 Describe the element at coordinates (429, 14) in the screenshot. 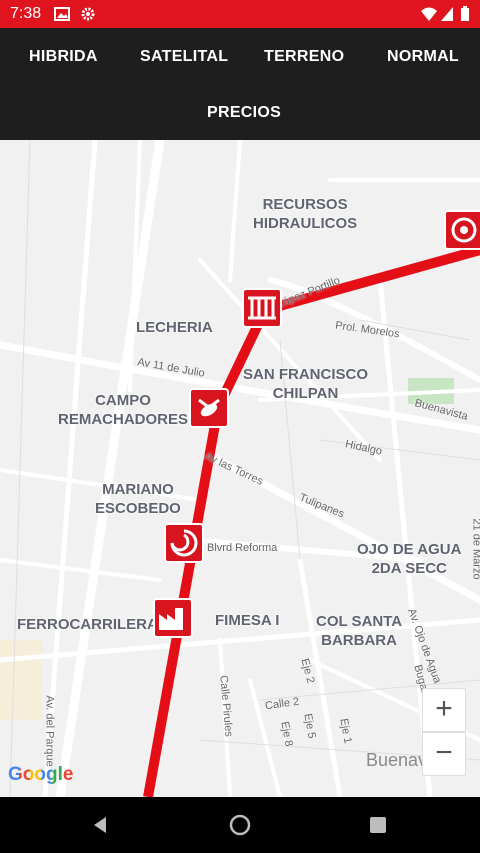

I see `wifi-icon` at that location.